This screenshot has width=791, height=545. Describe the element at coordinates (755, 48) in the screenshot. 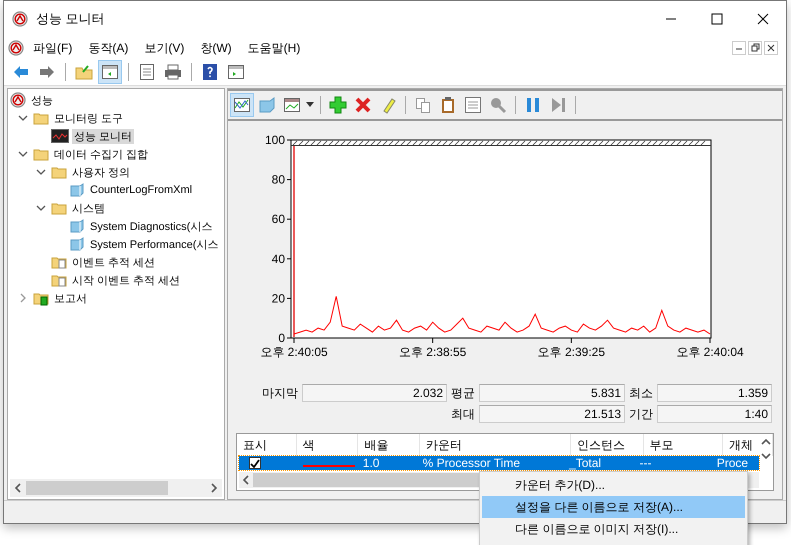

I see `restore-icon` at that location.